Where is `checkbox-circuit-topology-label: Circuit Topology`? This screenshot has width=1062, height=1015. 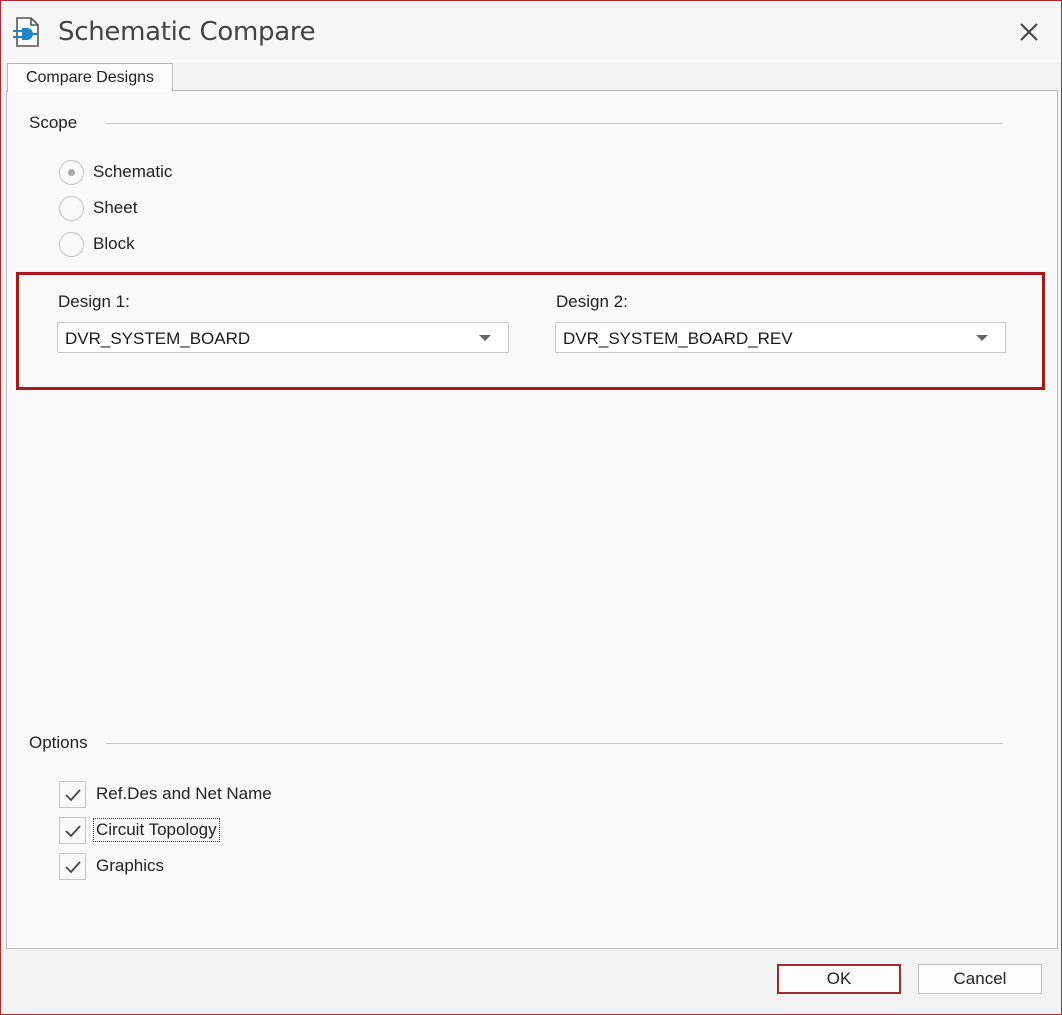
checkbox-circuit-topology-label: Circuit Topology is located at coordinates (156, 830).